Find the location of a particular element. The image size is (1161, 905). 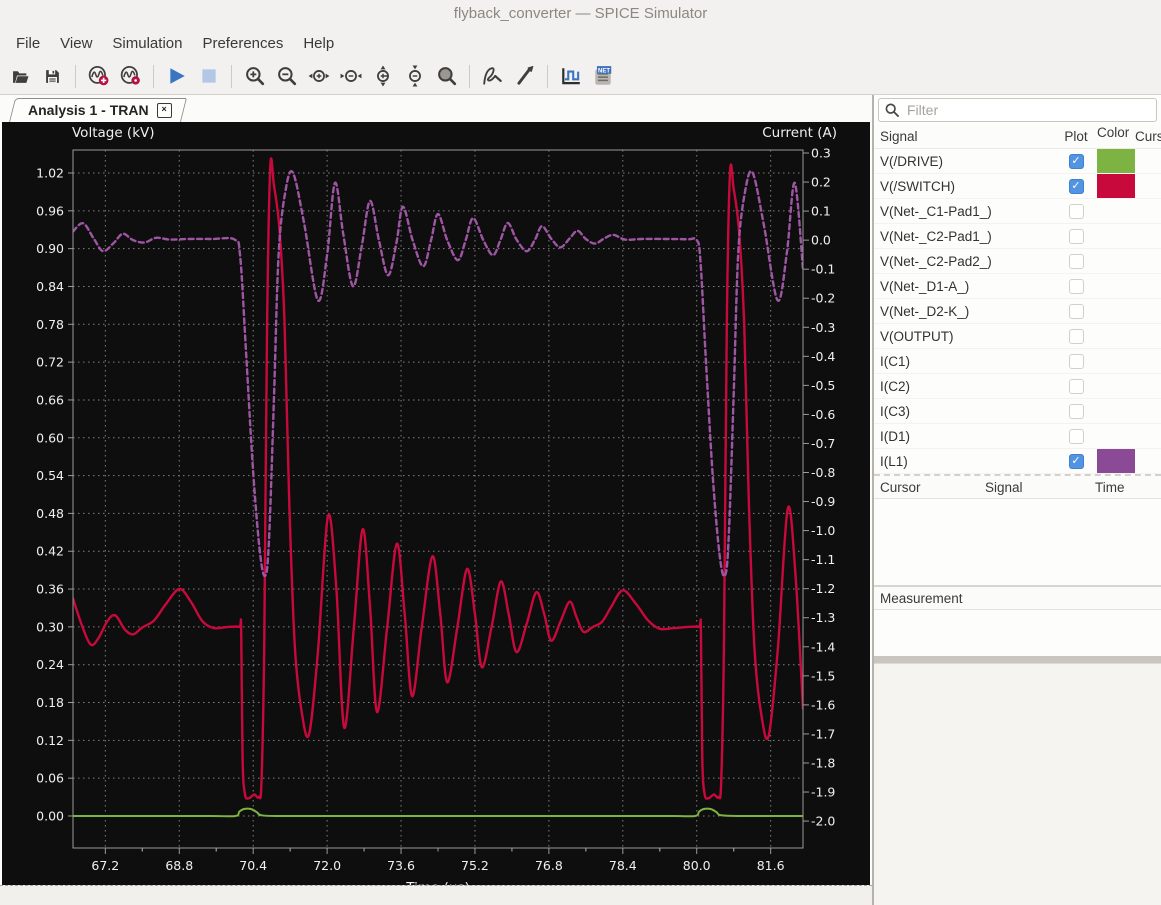

zoom-horizontal-out-button is located at coordinates (350, 76).